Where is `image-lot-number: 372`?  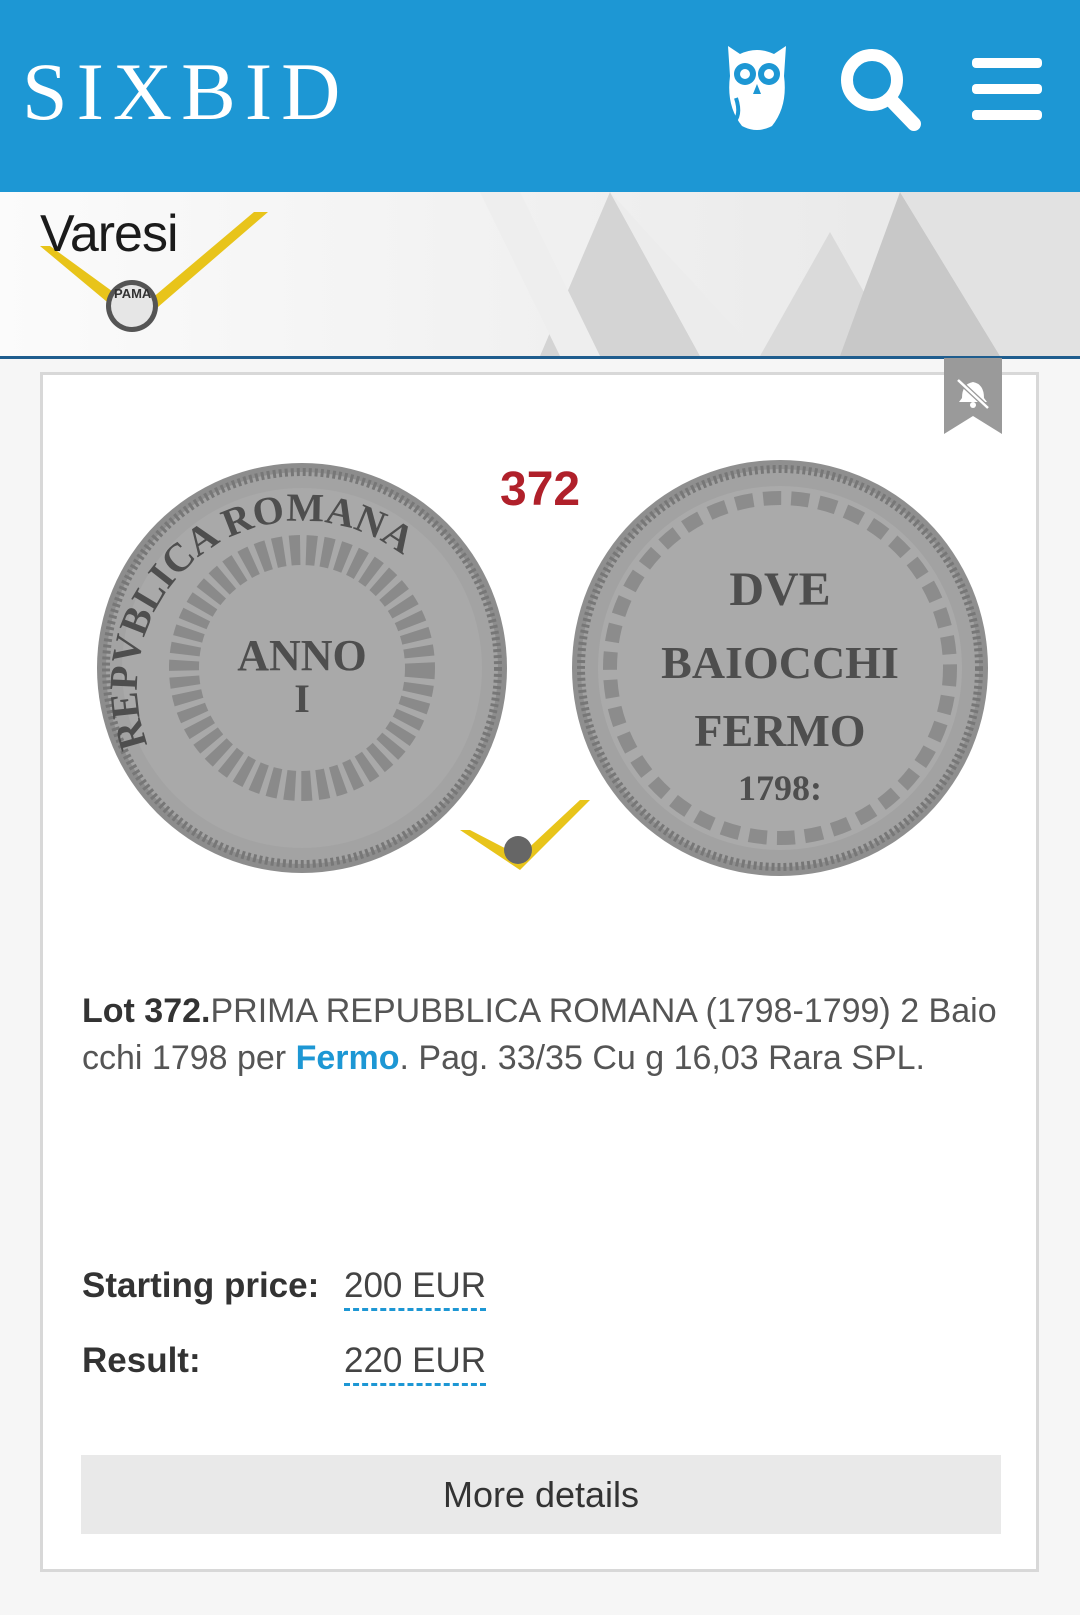
image-lot-number: 372 is located at coordinates (540, 489).